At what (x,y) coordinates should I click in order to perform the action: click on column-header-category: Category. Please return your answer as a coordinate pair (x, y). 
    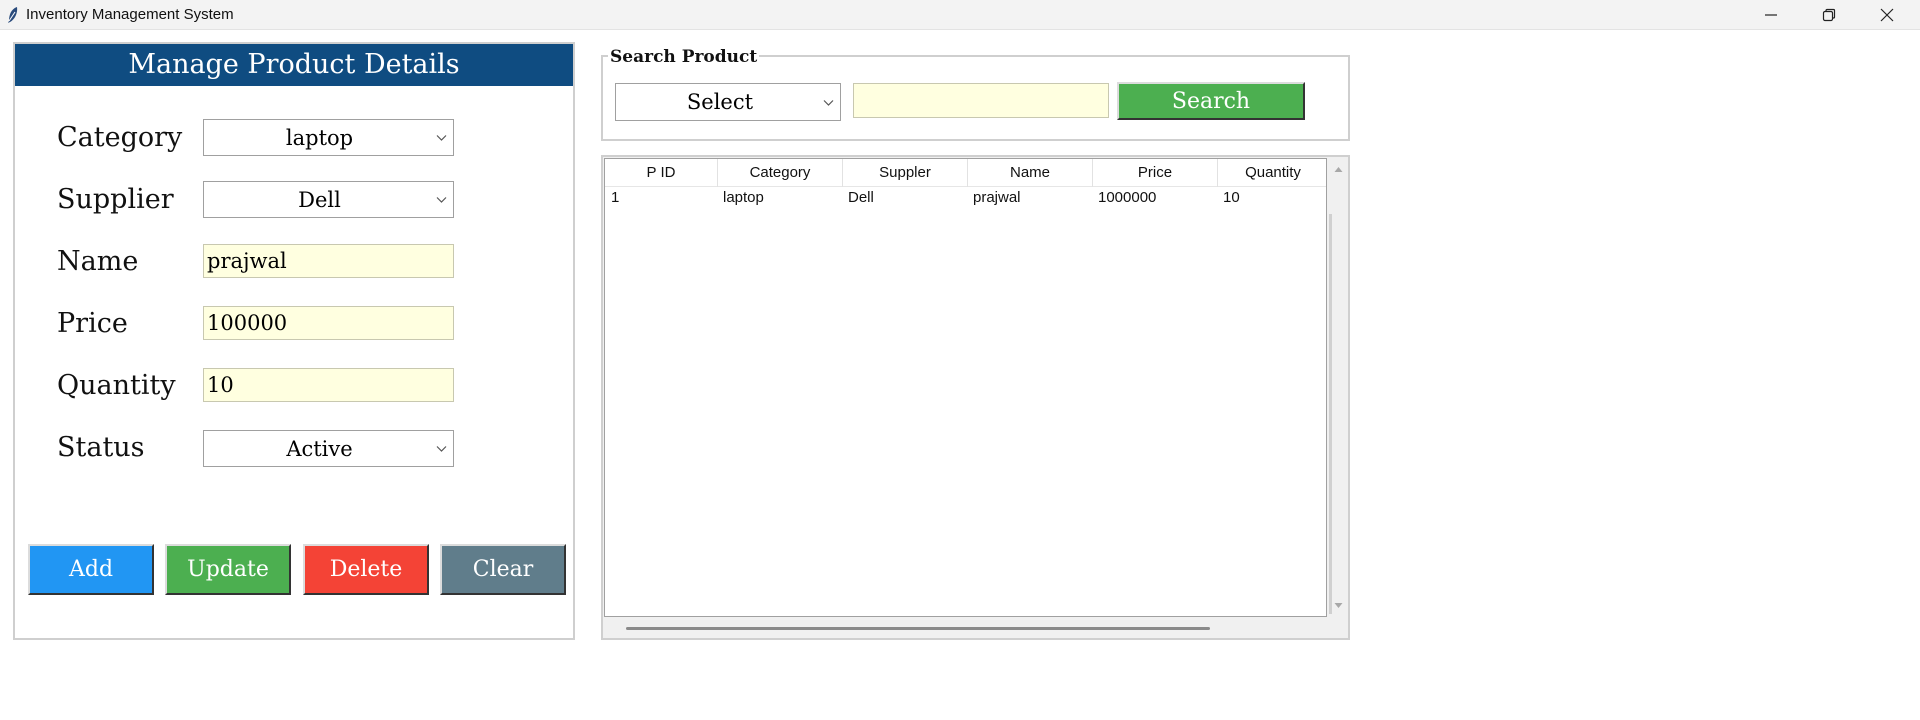
    Looking at the image, I should click on (780, 173).